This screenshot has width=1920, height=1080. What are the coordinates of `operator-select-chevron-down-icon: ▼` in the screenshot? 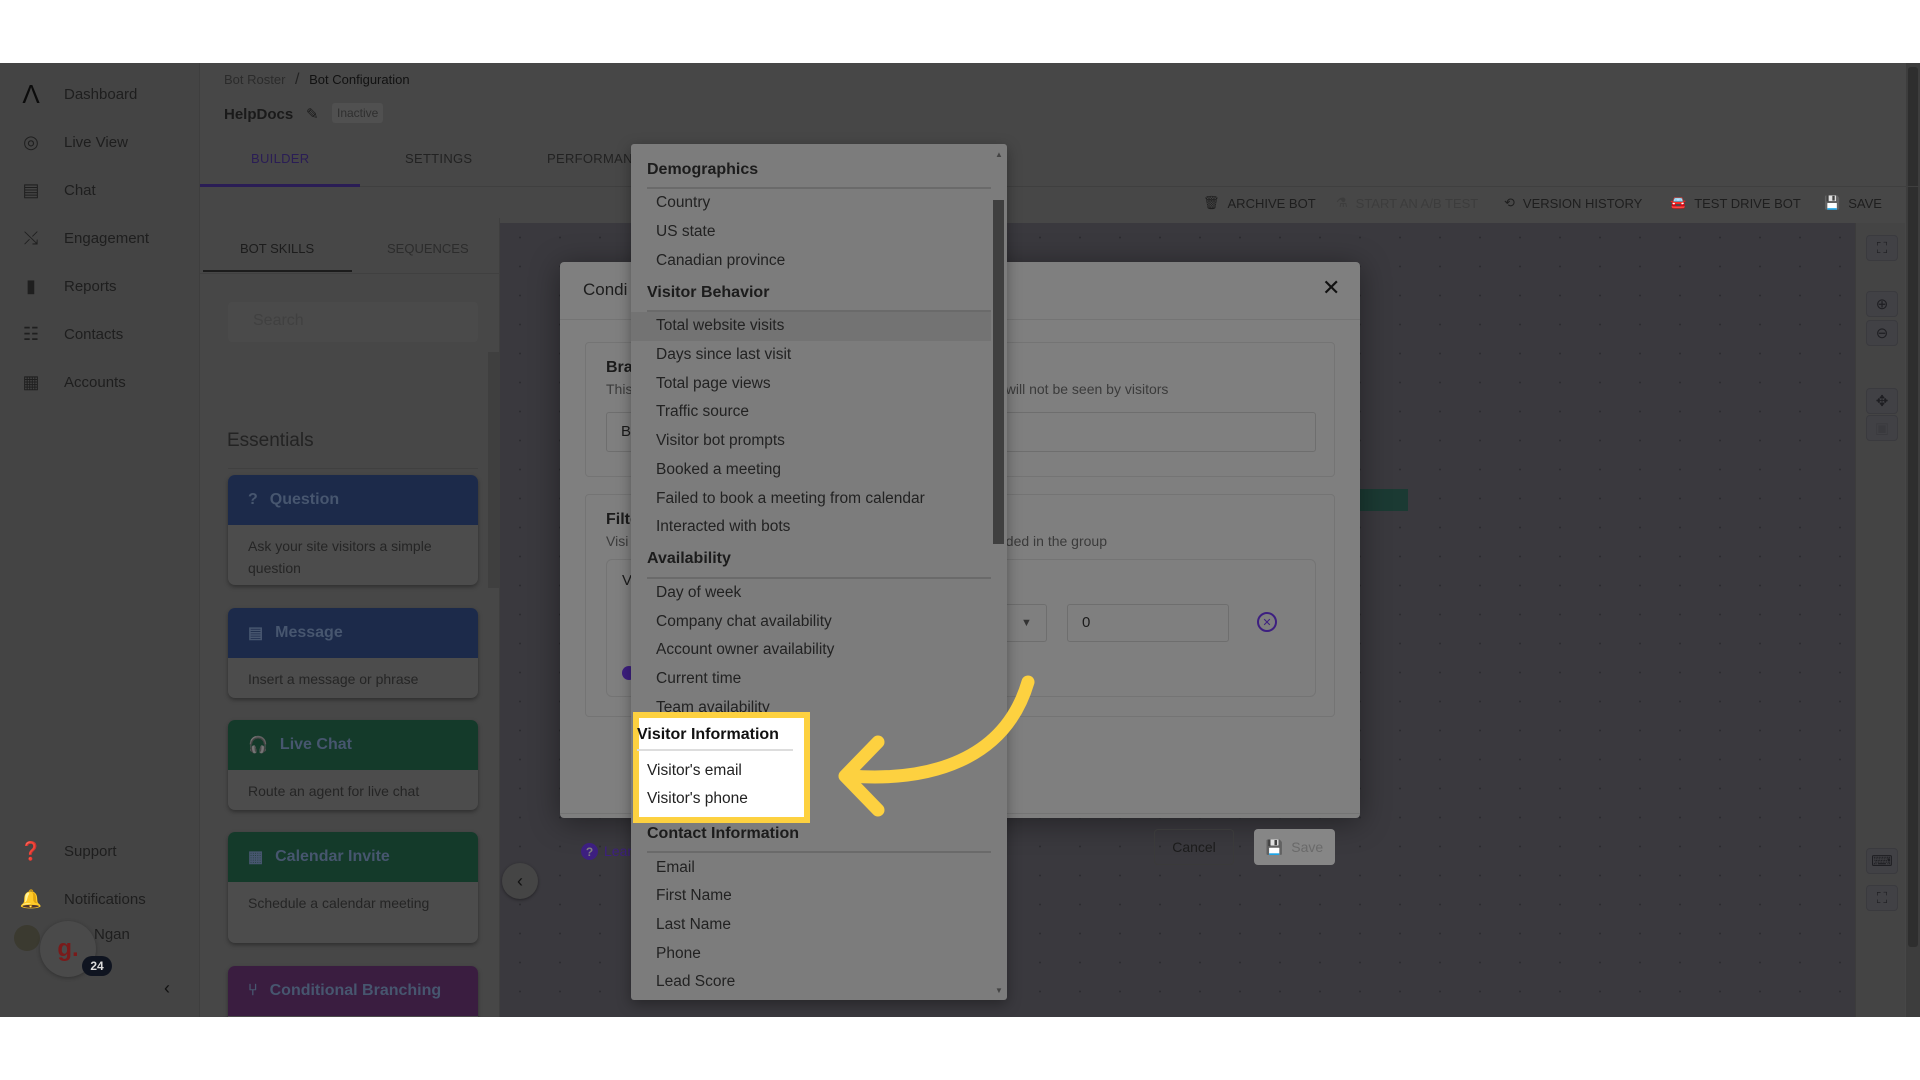 It's located at (1027, 623).